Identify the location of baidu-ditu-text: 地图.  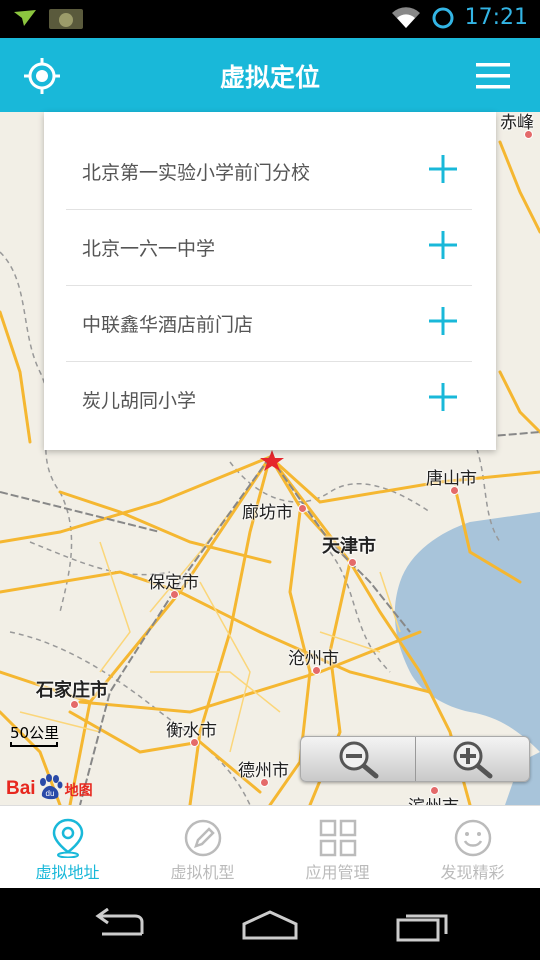
(78, 791).